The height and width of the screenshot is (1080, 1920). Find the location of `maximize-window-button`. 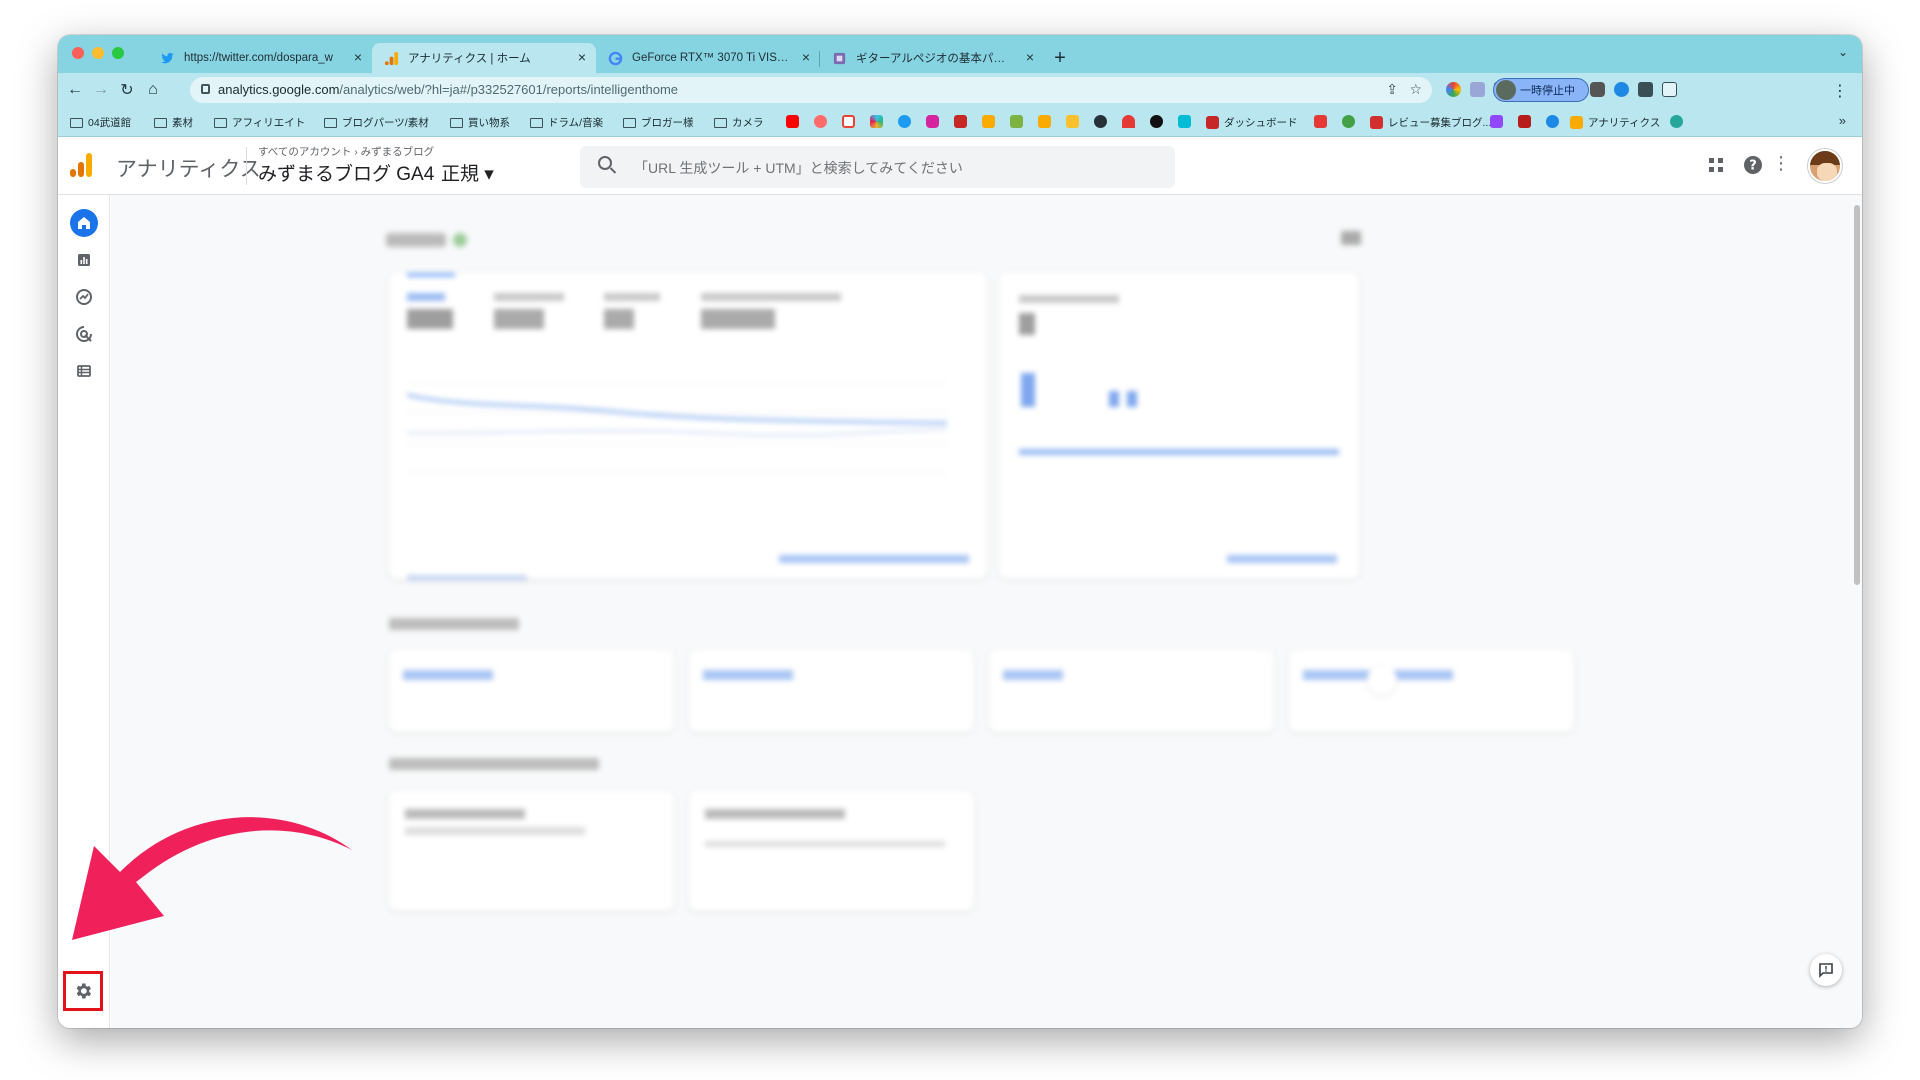

maximize-window-button is located at coordinates (118, 53).